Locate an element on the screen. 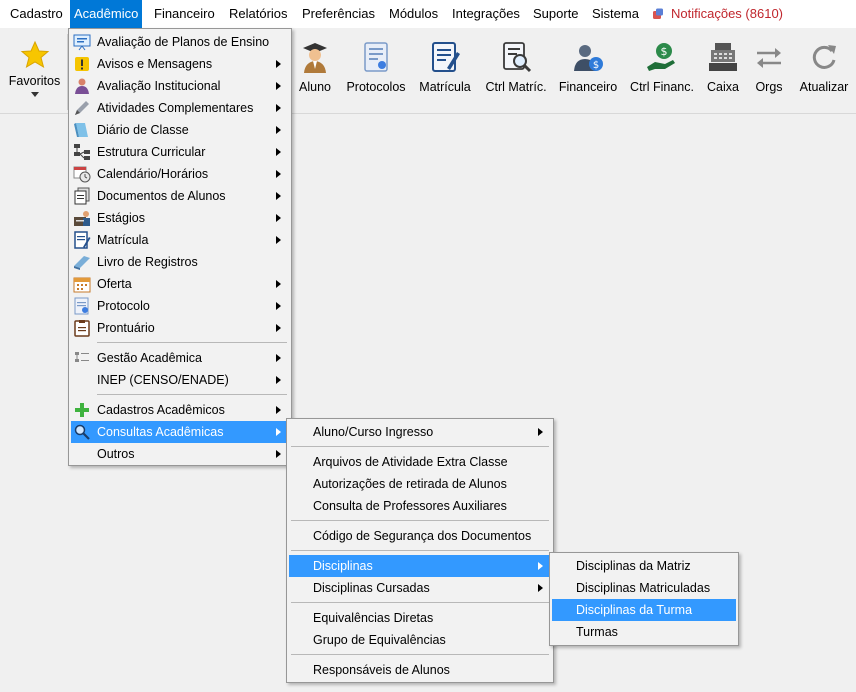 Image resolution: width=856 pixels, height=692 pixels. menu-item-label: Atividades Complementares is located at coordinates (175, 108).